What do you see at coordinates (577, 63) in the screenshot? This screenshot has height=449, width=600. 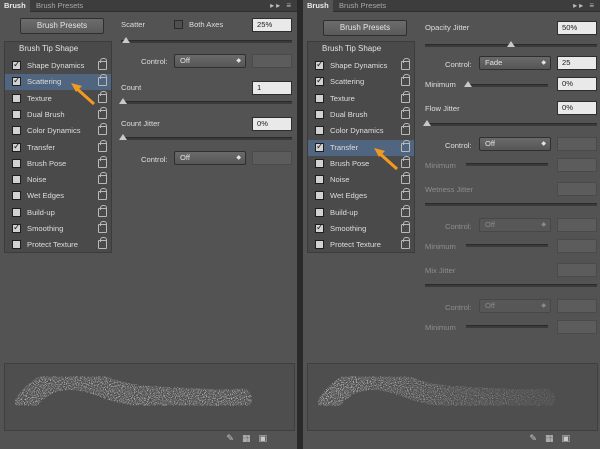 I see `control-amount-field: 25` at bounding box center [577, 63].